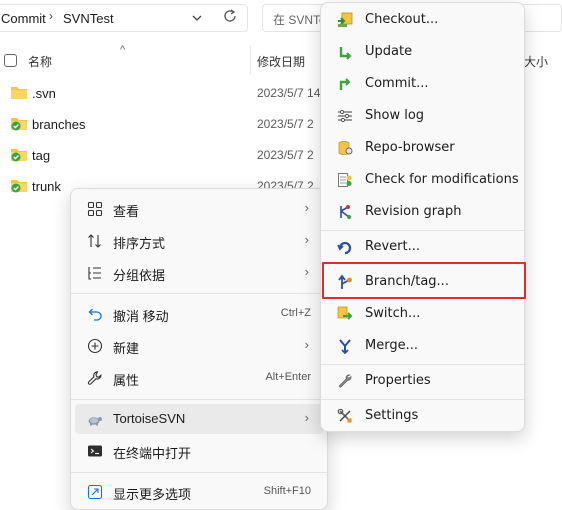  Describe the element at coordinates (199, 314) in the screenshot. I see `menu-item-undo: 撤消 移动 Ctrl+Z` at that location.